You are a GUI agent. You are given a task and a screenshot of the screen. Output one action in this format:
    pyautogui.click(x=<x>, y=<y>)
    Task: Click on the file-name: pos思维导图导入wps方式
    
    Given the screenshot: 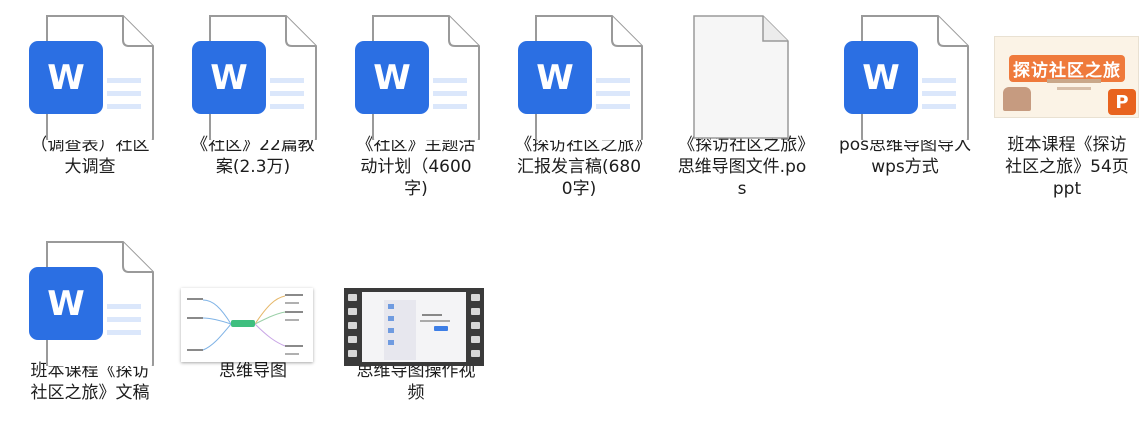 What is the action you would take?
    pyautogui.click(x=905, y=156)
    